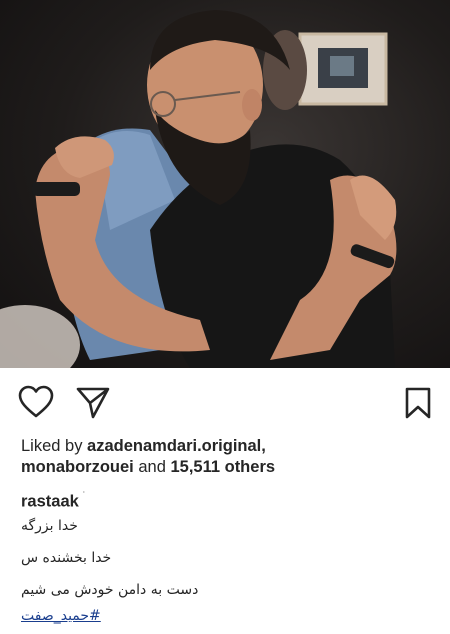 The height and width of the screenshot is (634, 450). What do you see at coordinates (36, 402) in the screenshot?
I see `like-heart-icon` at bounding box center [36, 402].